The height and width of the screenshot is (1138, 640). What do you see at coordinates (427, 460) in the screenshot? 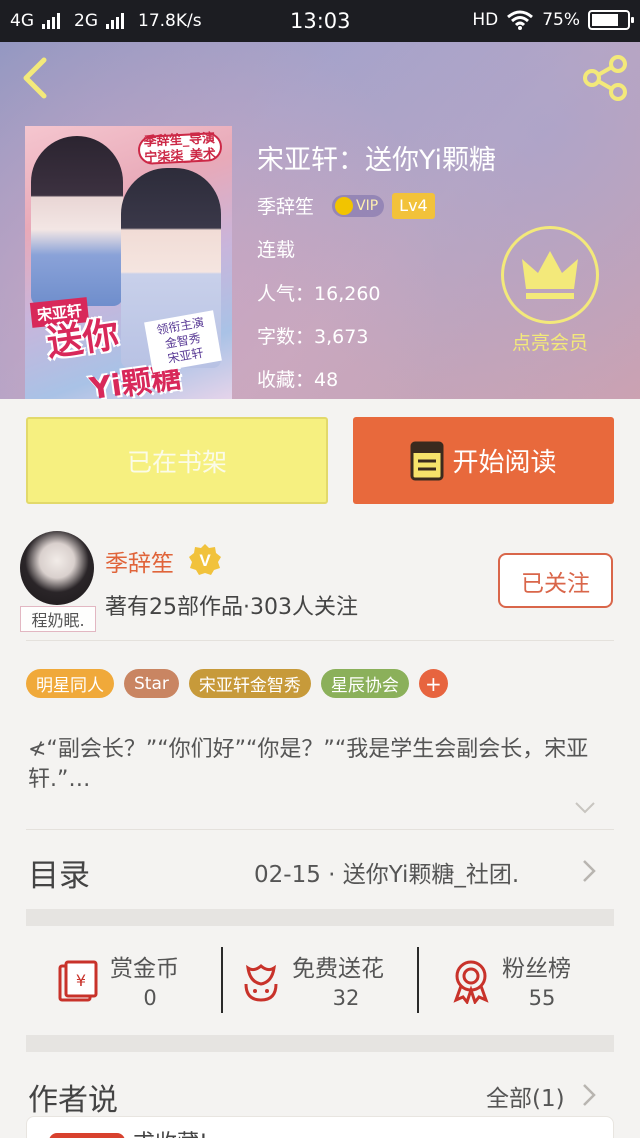
I see `book-icon` at bounding box center [427, 460].